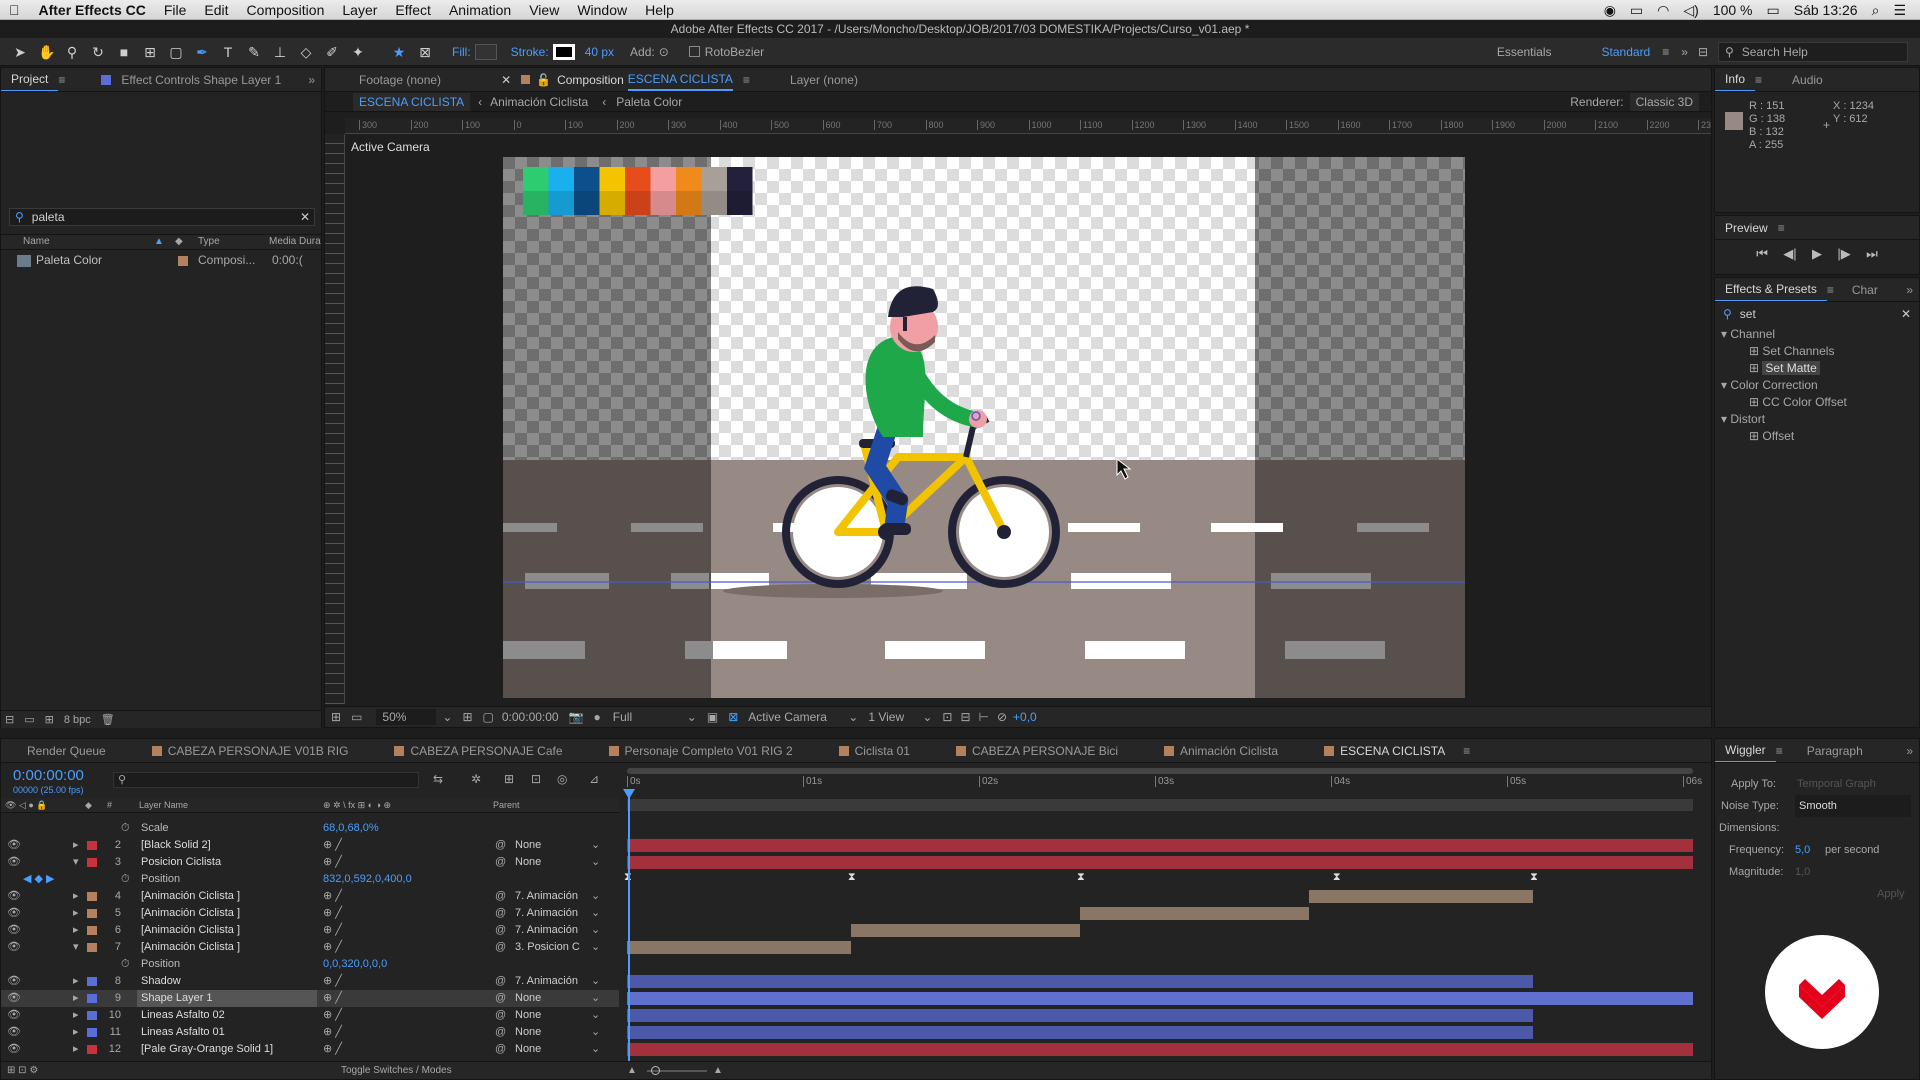 The image size is (1920, 1080). What do you see at coordinates (201, 80) in the screenshot?
I see `tab-effect-controls: Effect Controls Shape Layer 1` at bounding box center [201, 80].